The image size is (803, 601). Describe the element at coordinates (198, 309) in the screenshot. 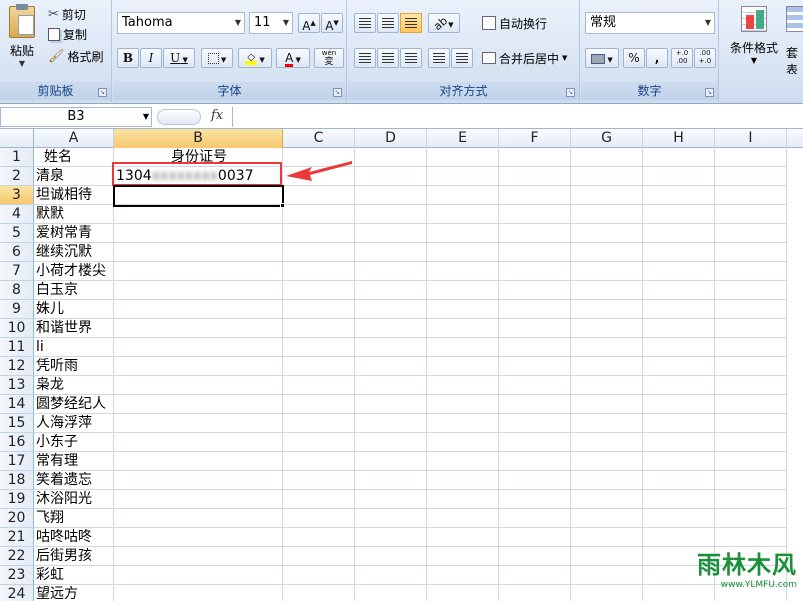

I see `cell-b9` at that location.